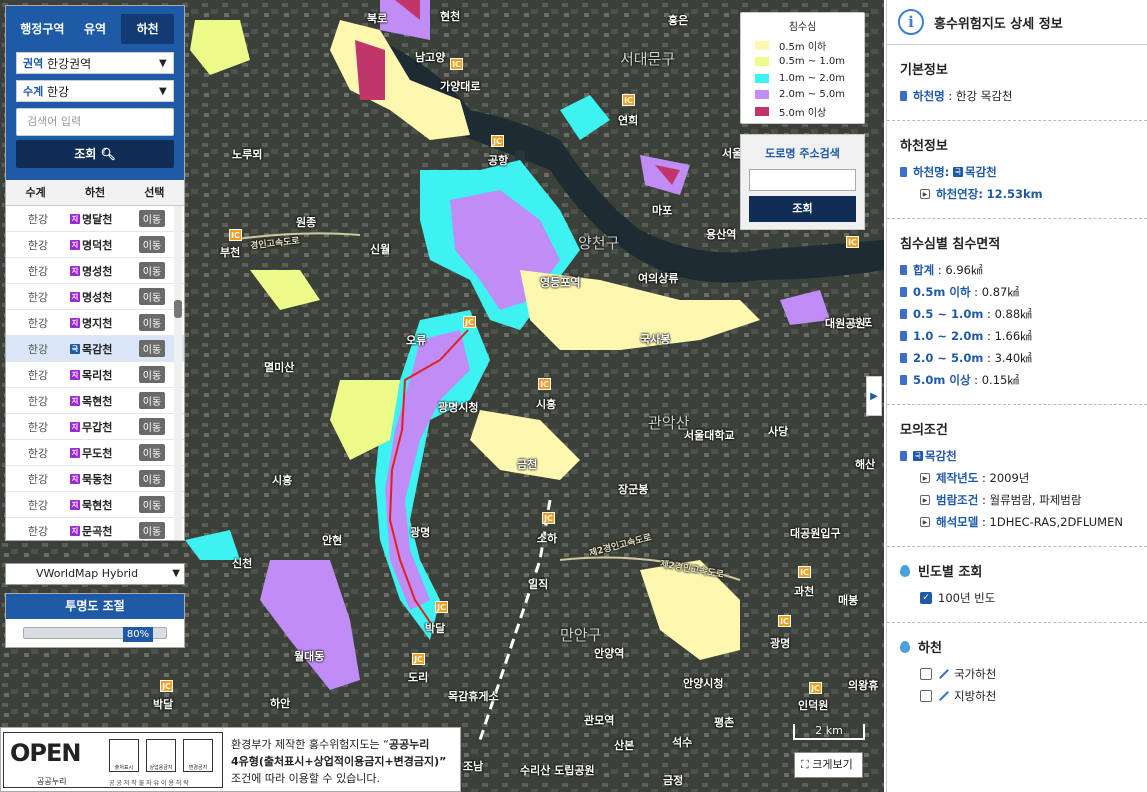 The width and height of the screenshot is (1147, 792). What do you see at coordinates (138, 634) in the screenshot?
I see `opacity-value: 80%` at bounding box center [138, 634].